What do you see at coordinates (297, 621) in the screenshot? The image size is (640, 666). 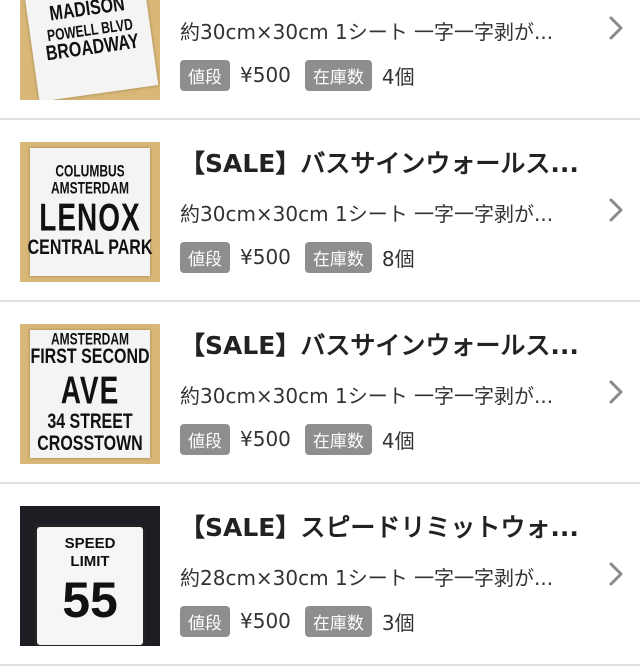 I see `item-meta: 値段 ¥500 在庫数 3個` at bounding box center [297, 621].